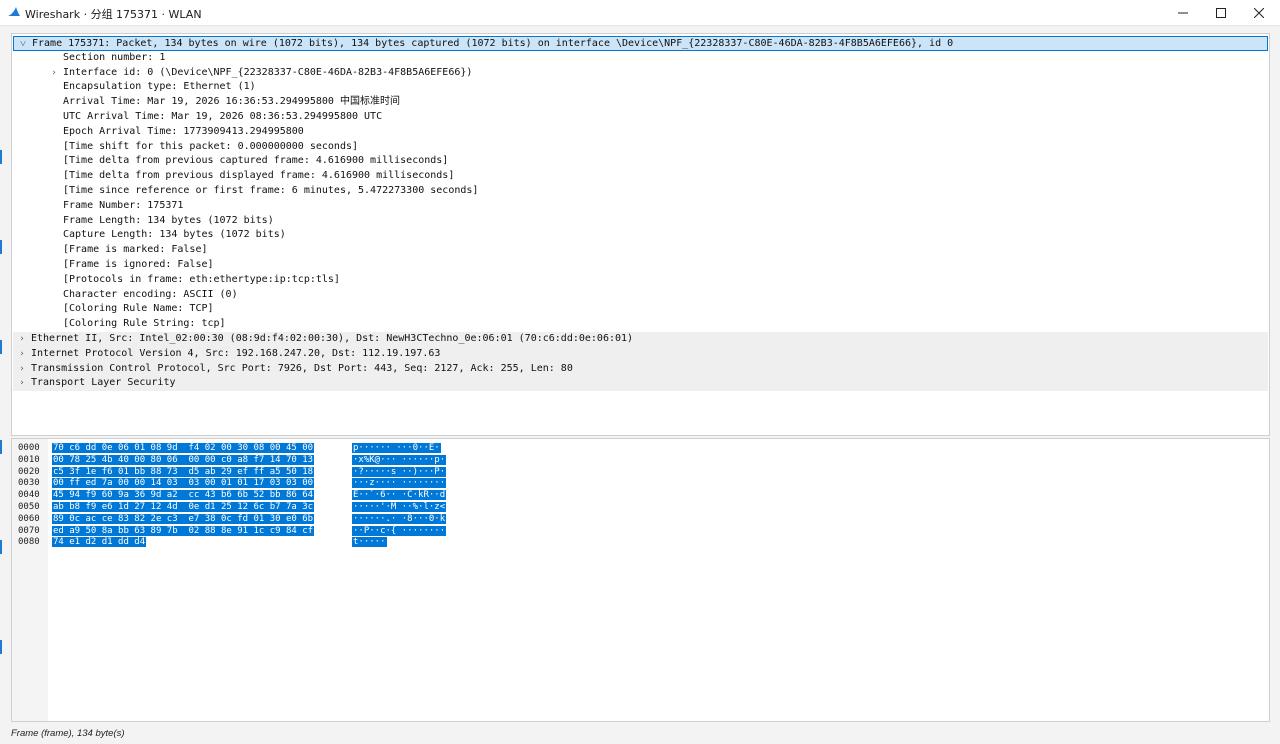 The height and width of the screenshot is (744, 1280). What do you see at coordinates (399, 495) in the screenshot?
I see `ascii-line: E··`·6·· ·C·kR··d` at bounding box center [399, 495].